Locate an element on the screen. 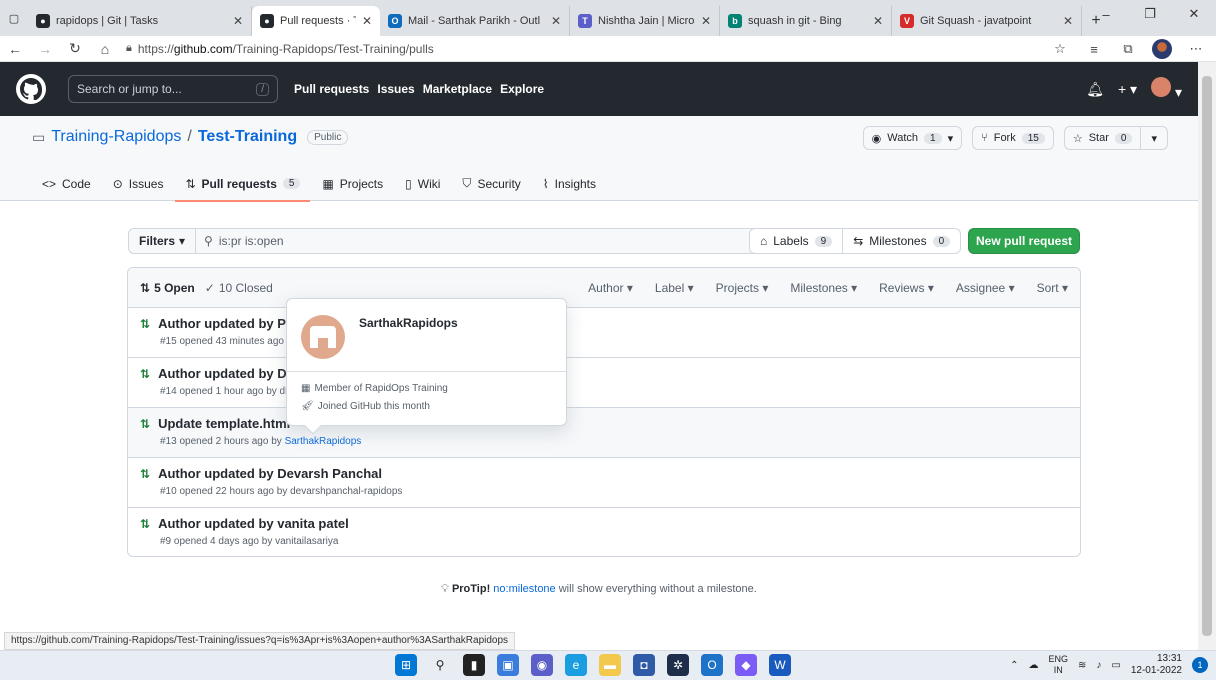 The image size is (1216, 680). volume-icon: ♪ is located at coordinates (1098, 665).